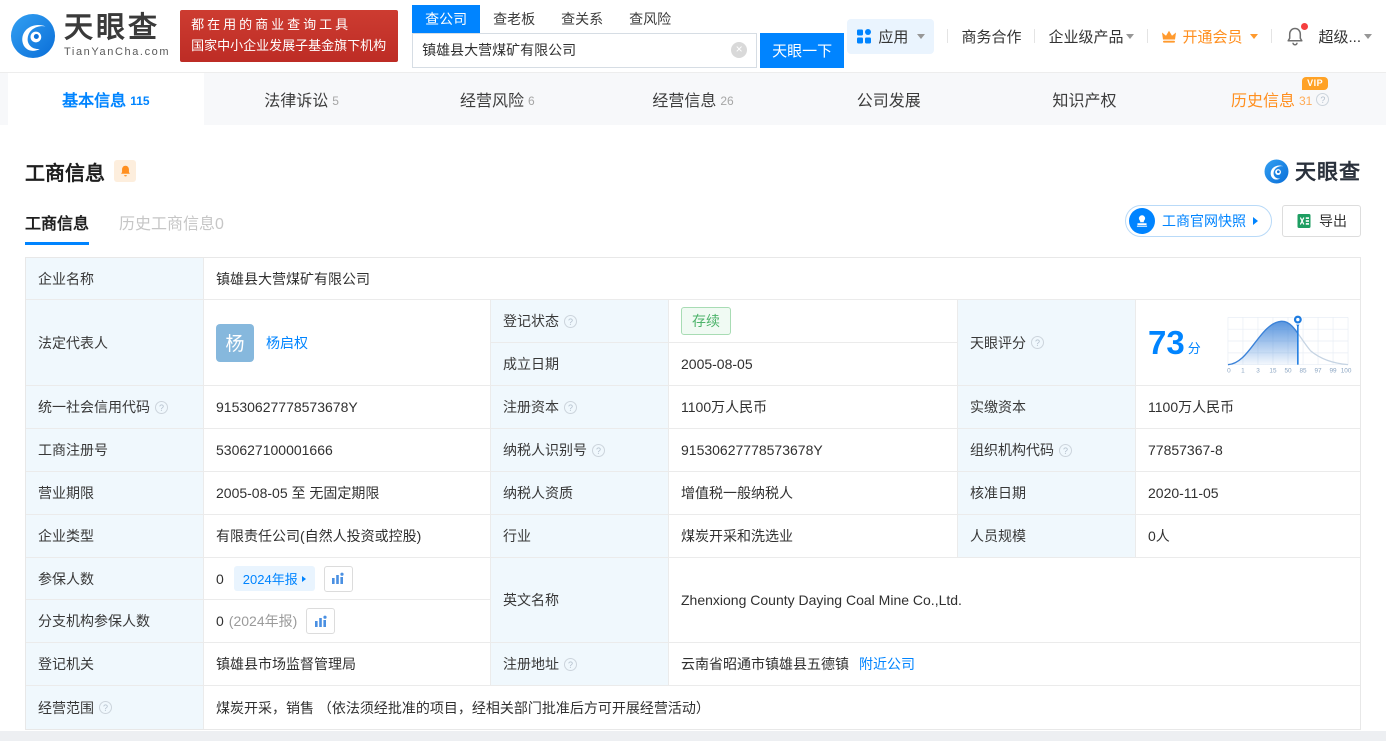 Image resolution: width=1386 pixels, height=741 pixels. I want to click on tab-label: 公司发展, so click(888, 101).